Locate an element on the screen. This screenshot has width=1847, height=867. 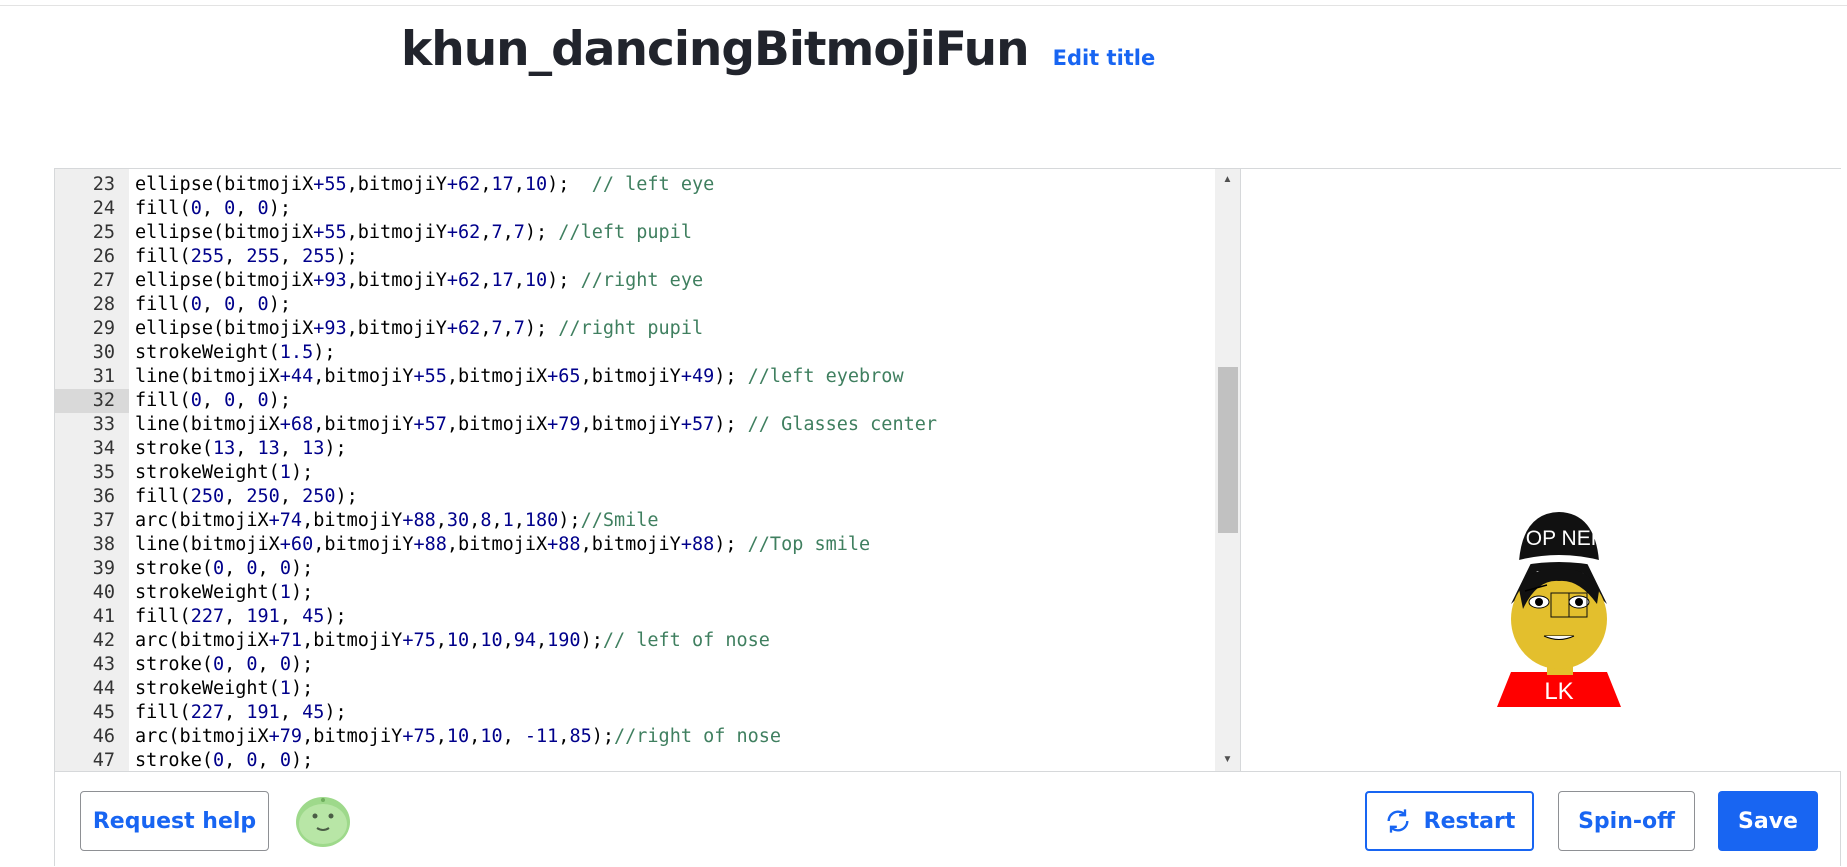
code-line: 44 strokeWeight(1); is located at coordinates (635, 689).